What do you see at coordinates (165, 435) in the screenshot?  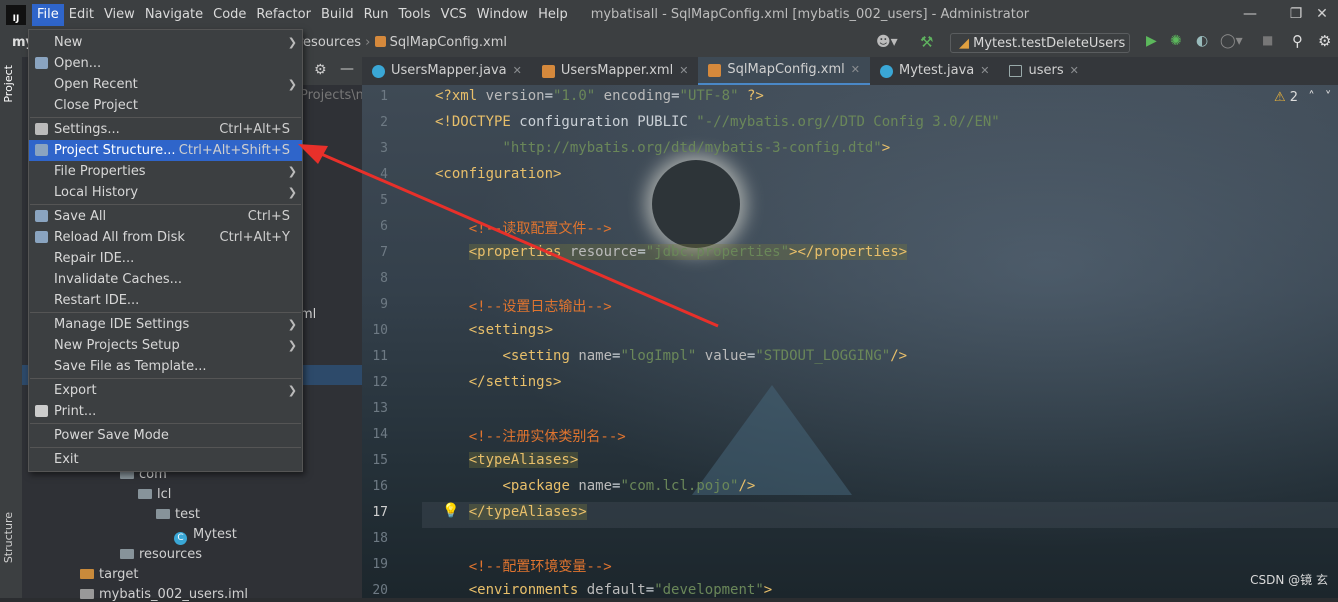 I see `file-menu-item-power-save-mode: Power Save Mode` at bounding box center [165, 435].